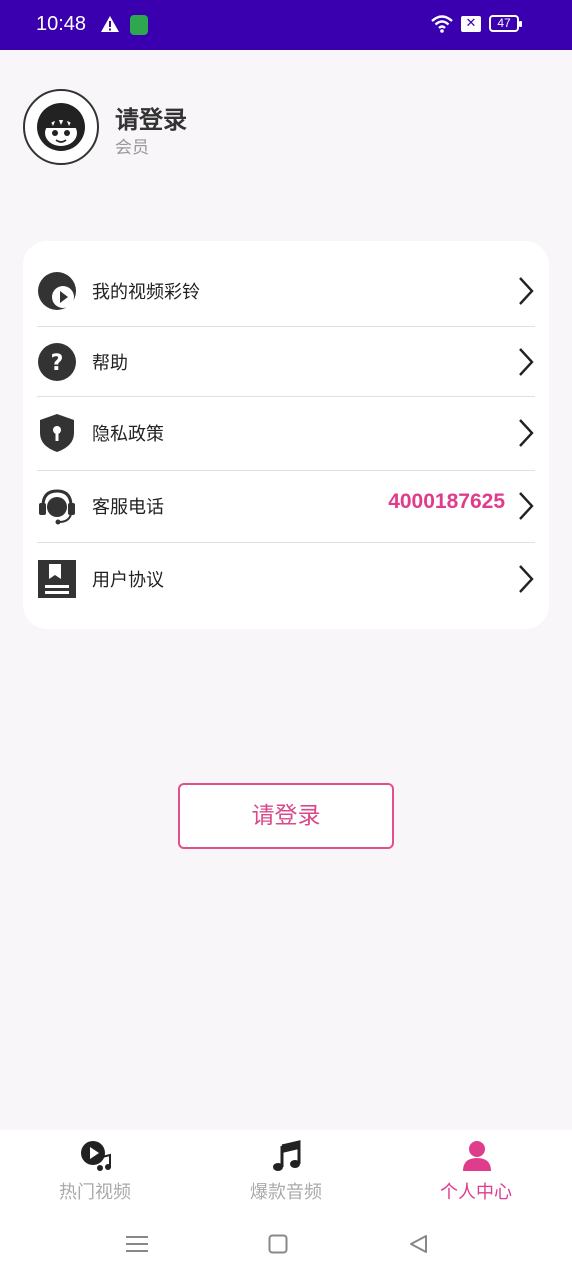 The image size is (572, 1280). What do you see at coordinates (61, 24) in the screenshot?
I see `status-time: 10:48` at bounding box center [61, 24].